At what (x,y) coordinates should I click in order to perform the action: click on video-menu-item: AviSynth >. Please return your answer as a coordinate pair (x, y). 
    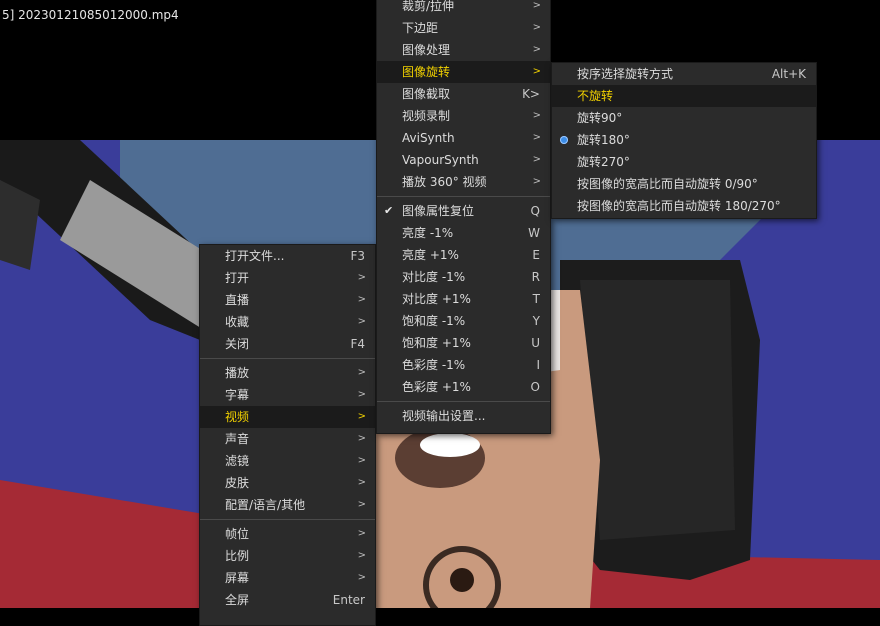
    Looking at the image, I should click on (463, 138).